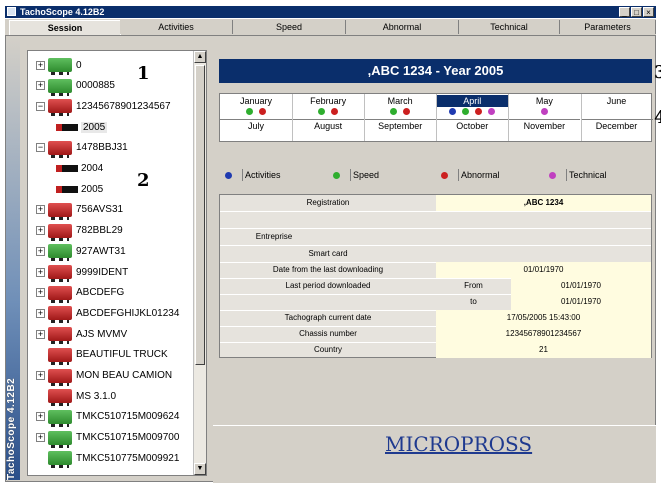 This screenshot has width=661, height=486. I want to click on tree-item: BEAUTIFUL TRUCK, so click(102, 355).